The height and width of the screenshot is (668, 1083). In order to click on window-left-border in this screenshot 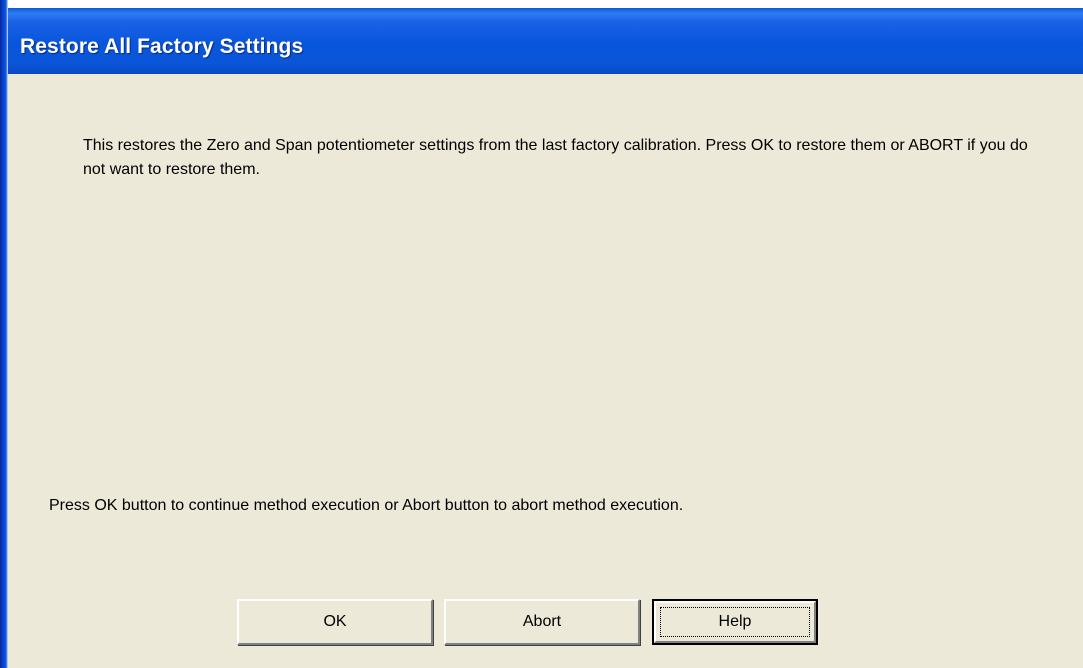, I will do `click(4, 334)`.